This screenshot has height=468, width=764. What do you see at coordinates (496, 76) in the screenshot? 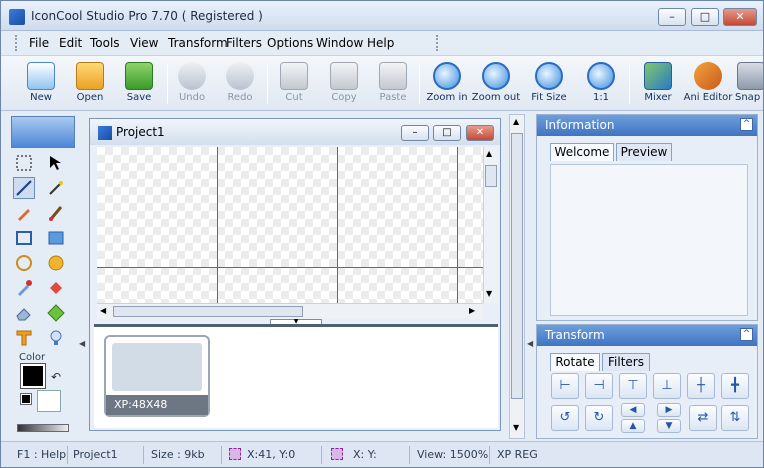
I see `magnifier-minus-icon` at bounding box center [496, 76].